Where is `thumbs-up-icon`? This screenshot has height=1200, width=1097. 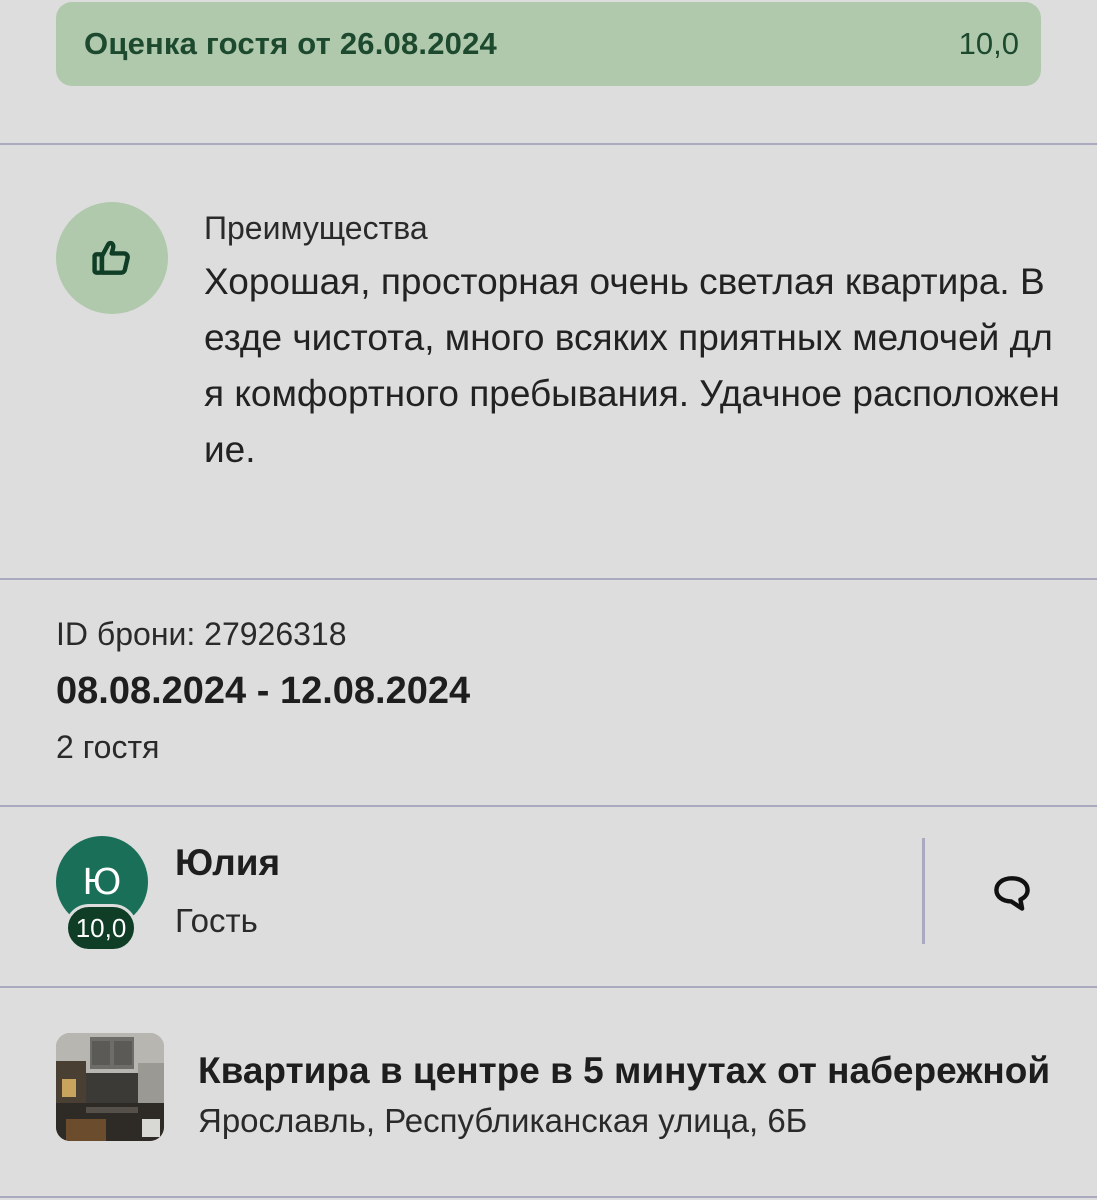 thumbs-up-icon is located at coordinates (111, 257).